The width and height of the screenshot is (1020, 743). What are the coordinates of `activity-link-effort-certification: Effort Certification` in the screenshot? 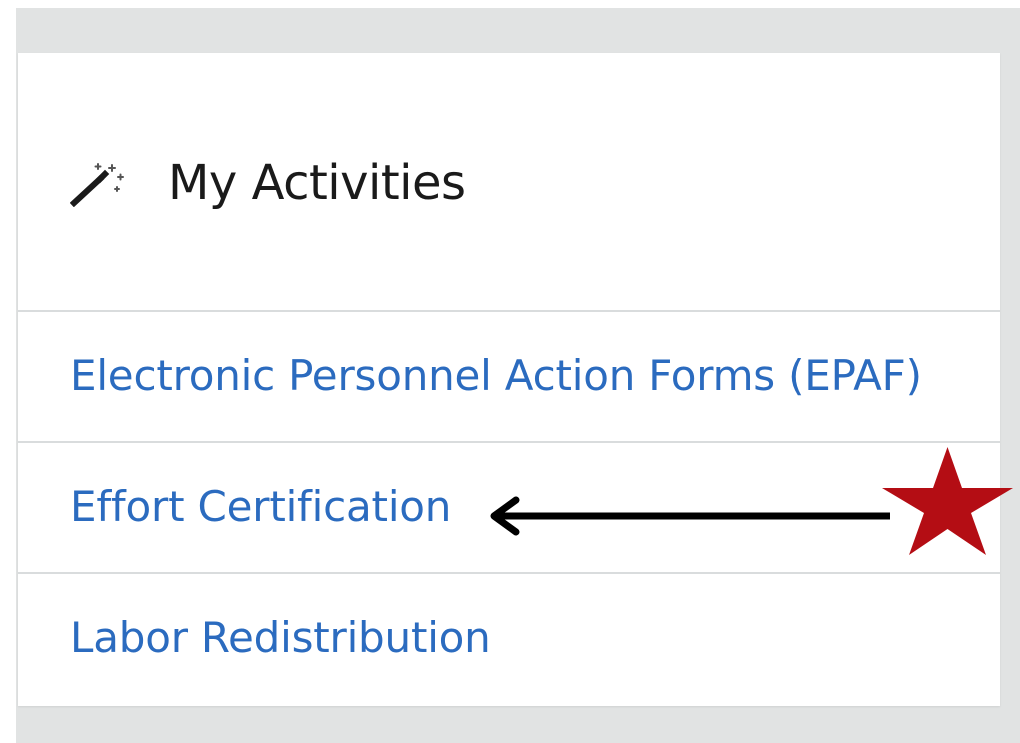 It's located at (260, 507).